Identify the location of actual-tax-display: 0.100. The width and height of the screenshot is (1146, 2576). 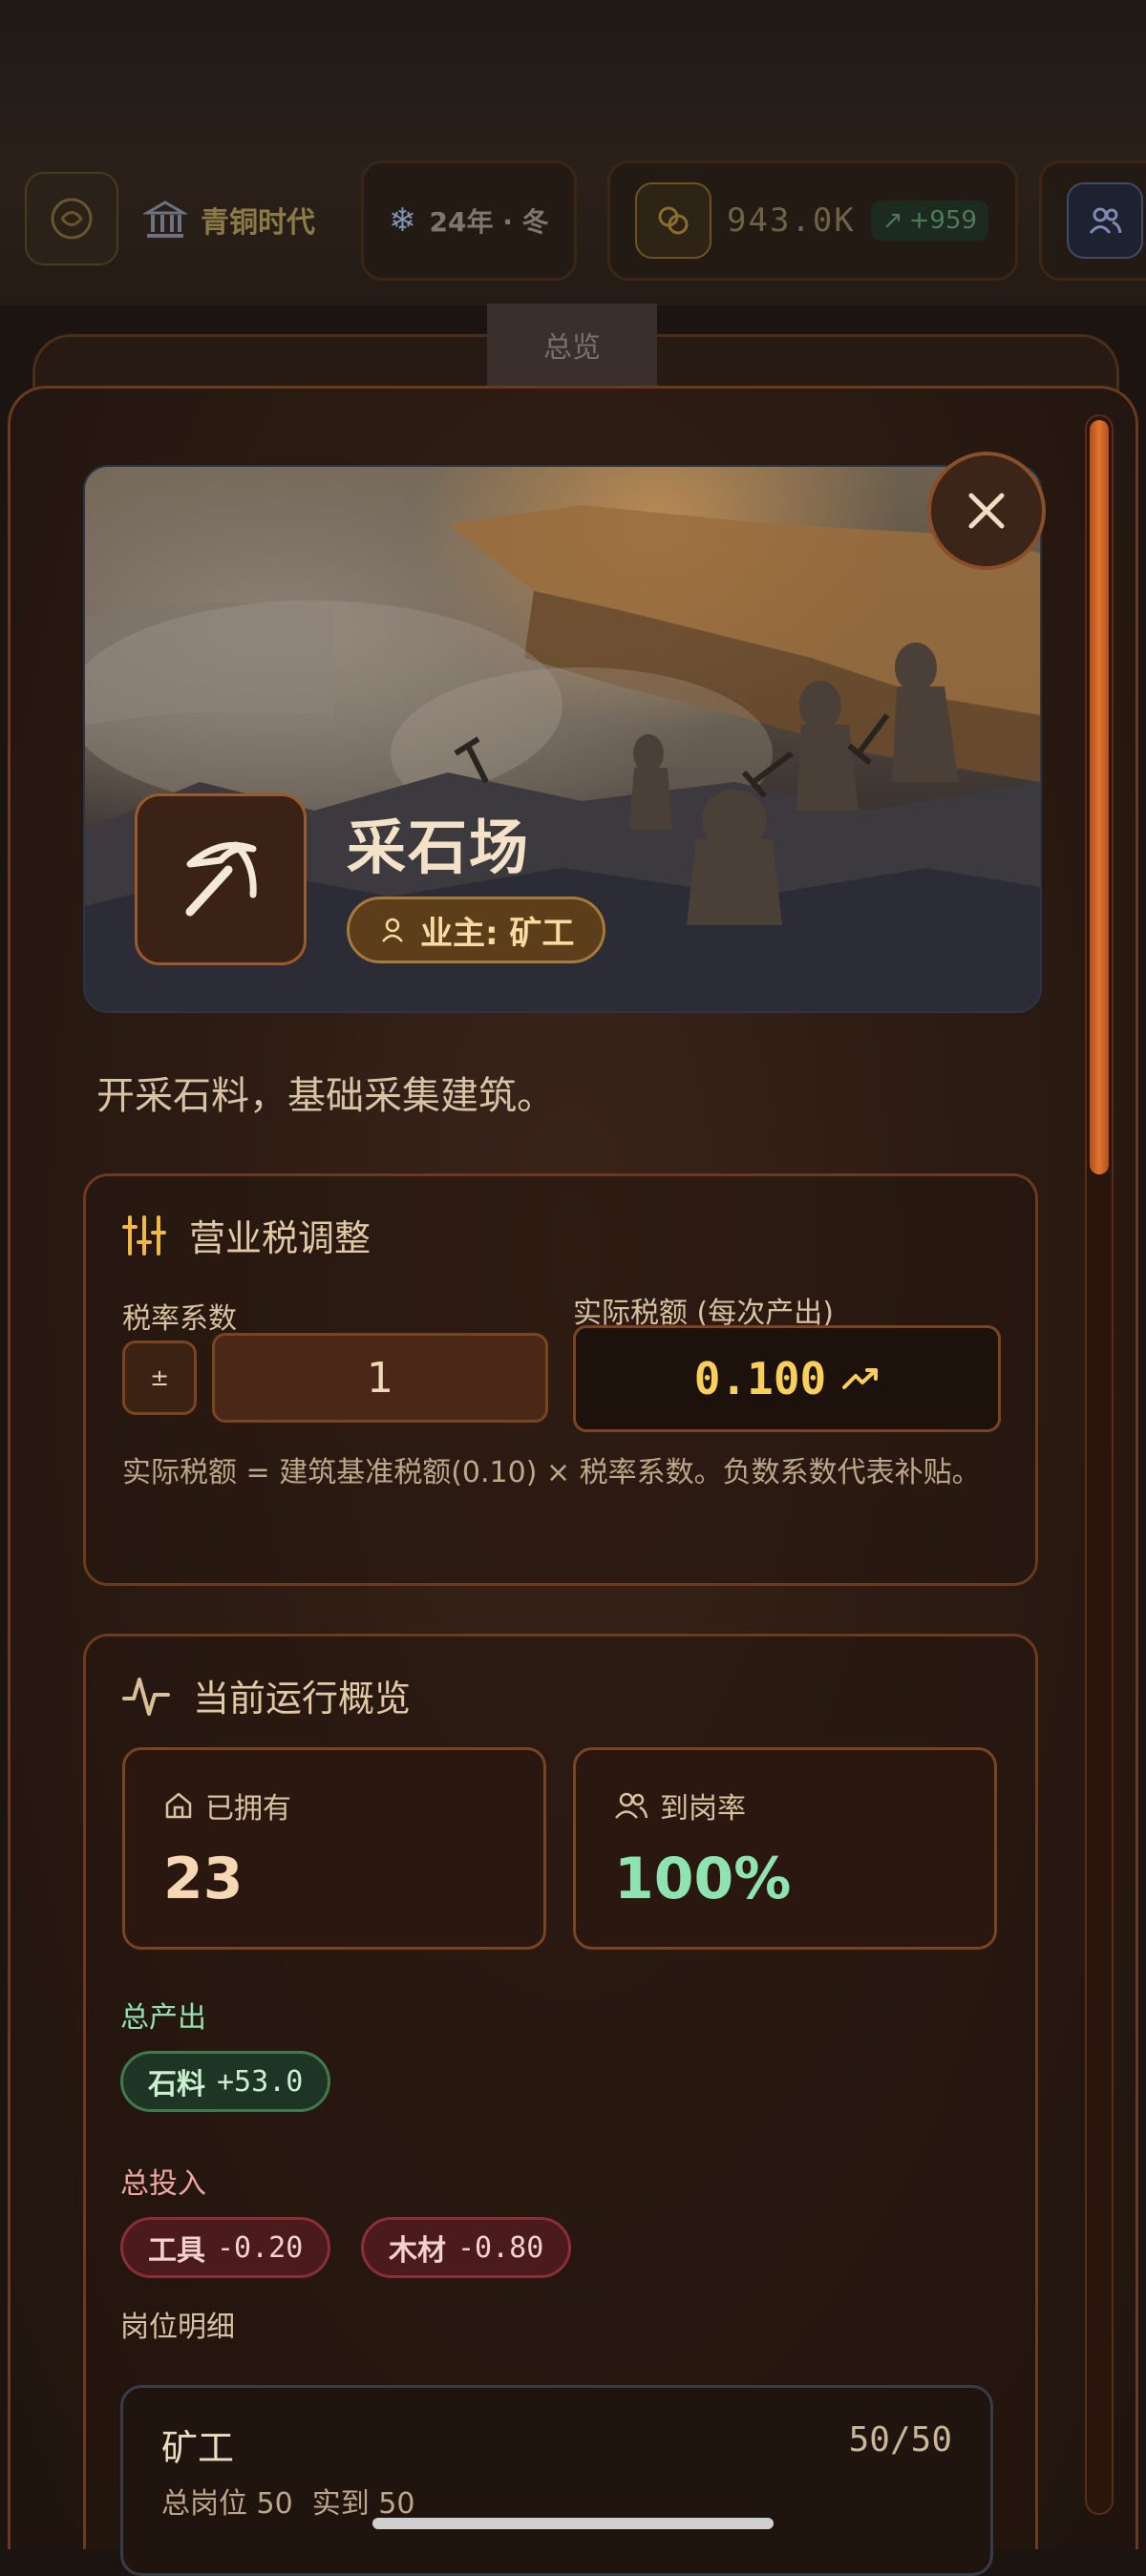
(787, 1378).